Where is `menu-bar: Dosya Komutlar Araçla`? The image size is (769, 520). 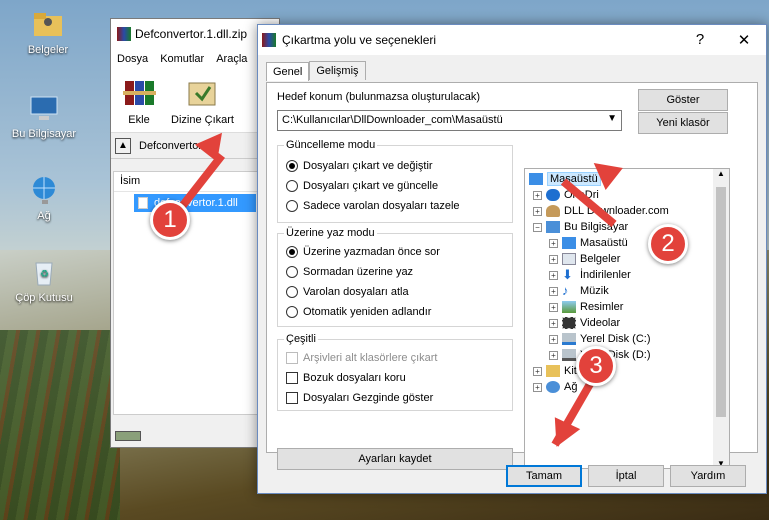 menu-bar: Dosya Komutlar Araçla is located at coordinates (195, 59).